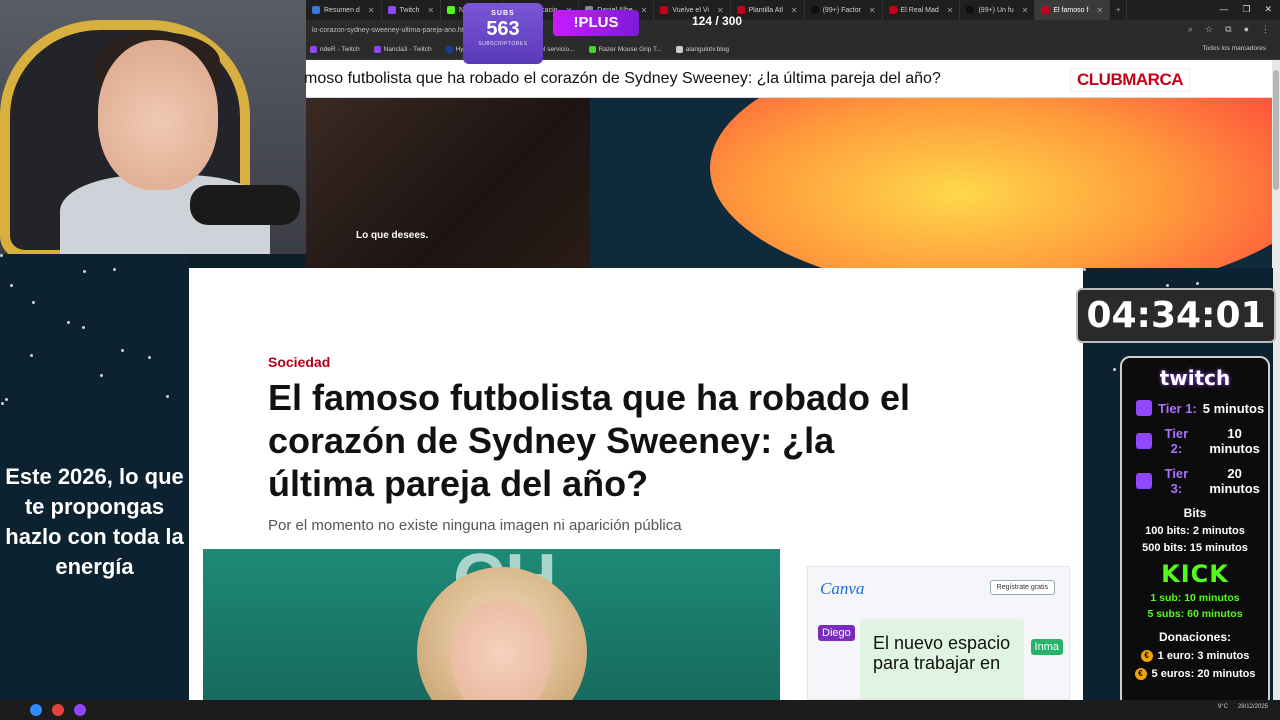  I want to click on browser-tab: Twitch ✕, so click(412, 10).